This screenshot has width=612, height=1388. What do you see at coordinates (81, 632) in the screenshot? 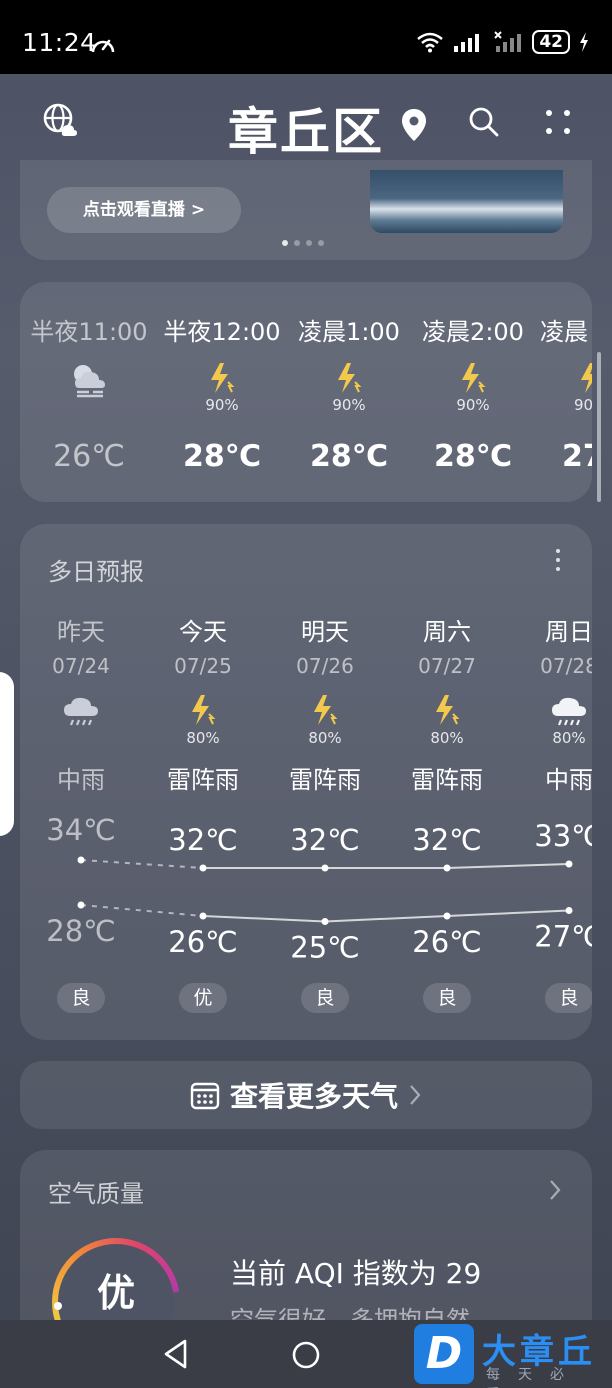
I see `day-name: 昨天` at bounding box center [81, 632].